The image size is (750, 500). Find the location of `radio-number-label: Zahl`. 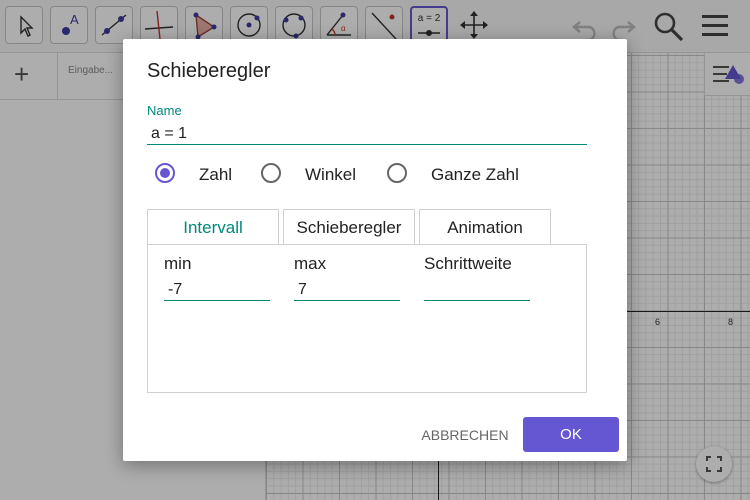

radio-number-label: Zahl is located at coordinates (215, 175).